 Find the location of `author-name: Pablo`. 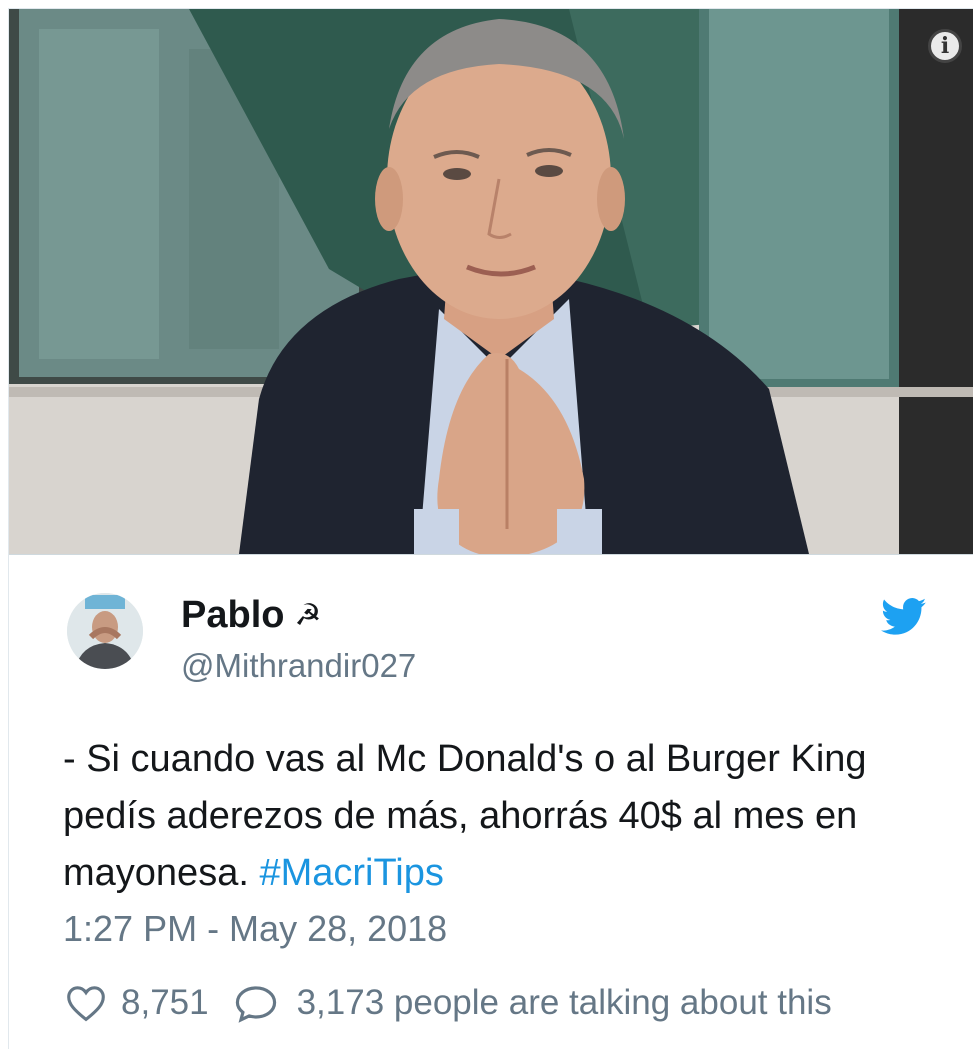

author-name: Pablo is located at coordinates (232, 615).